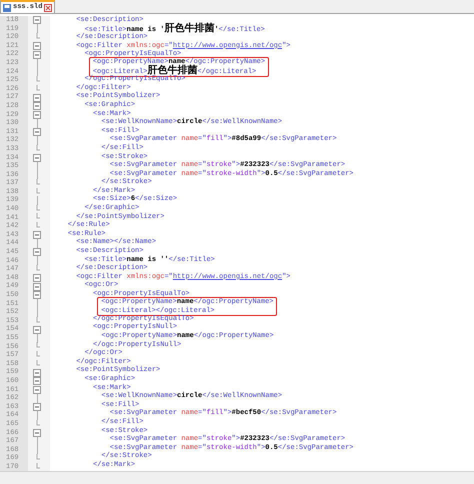 The image size is (474, 484). I want to click on close-icon, so click(48, 8).